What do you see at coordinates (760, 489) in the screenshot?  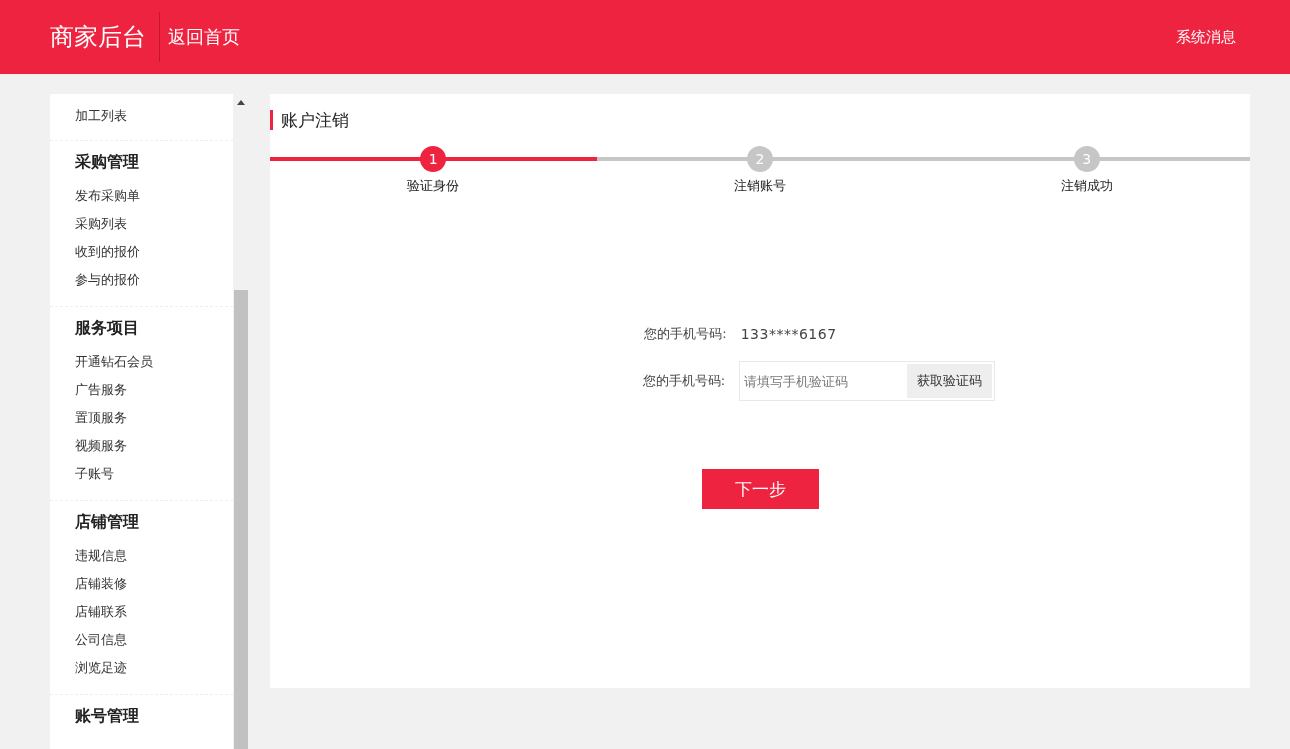 I see `next-button: 下一步` at bounding box center [760, 489].